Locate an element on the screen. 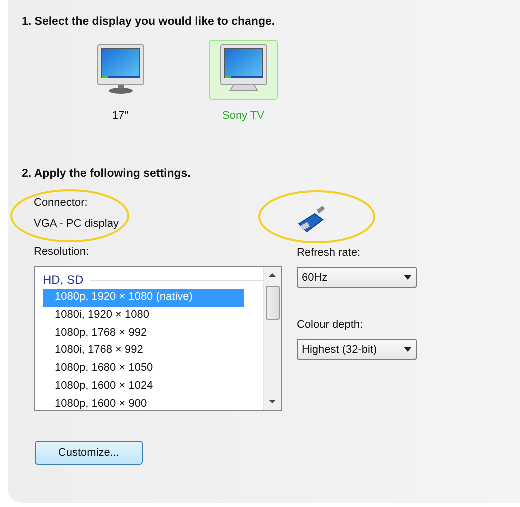  display-option is located at coordinates (243, 70).